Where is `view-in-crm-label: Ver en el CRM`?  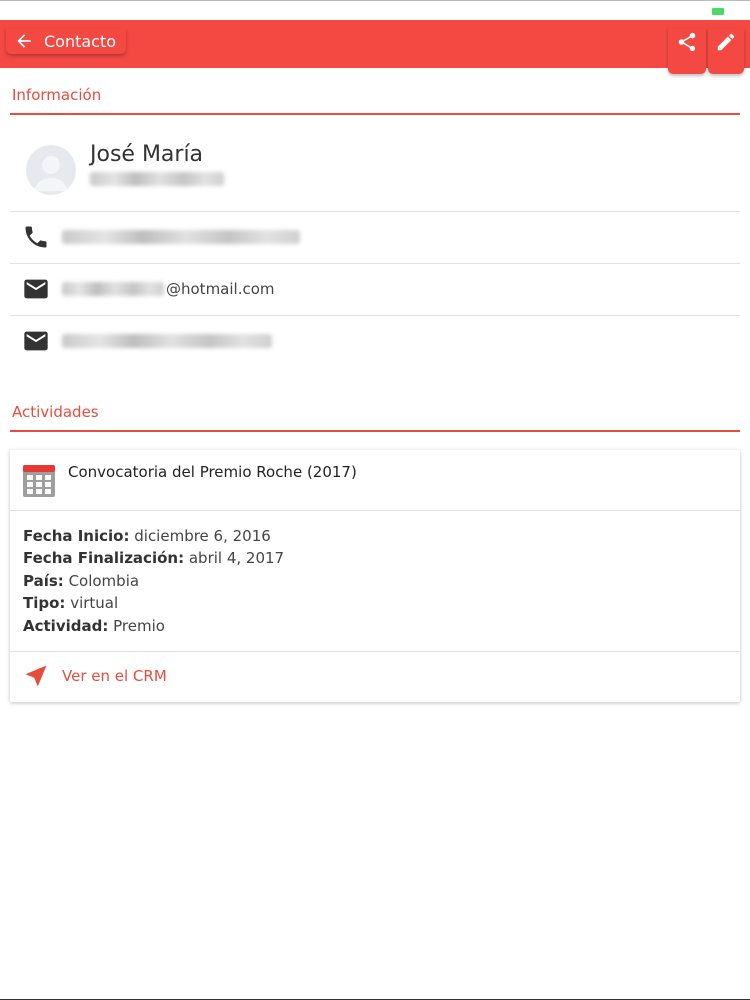
view-in-crm-label: Ver en el CRM is located at coordinates (114, 676).